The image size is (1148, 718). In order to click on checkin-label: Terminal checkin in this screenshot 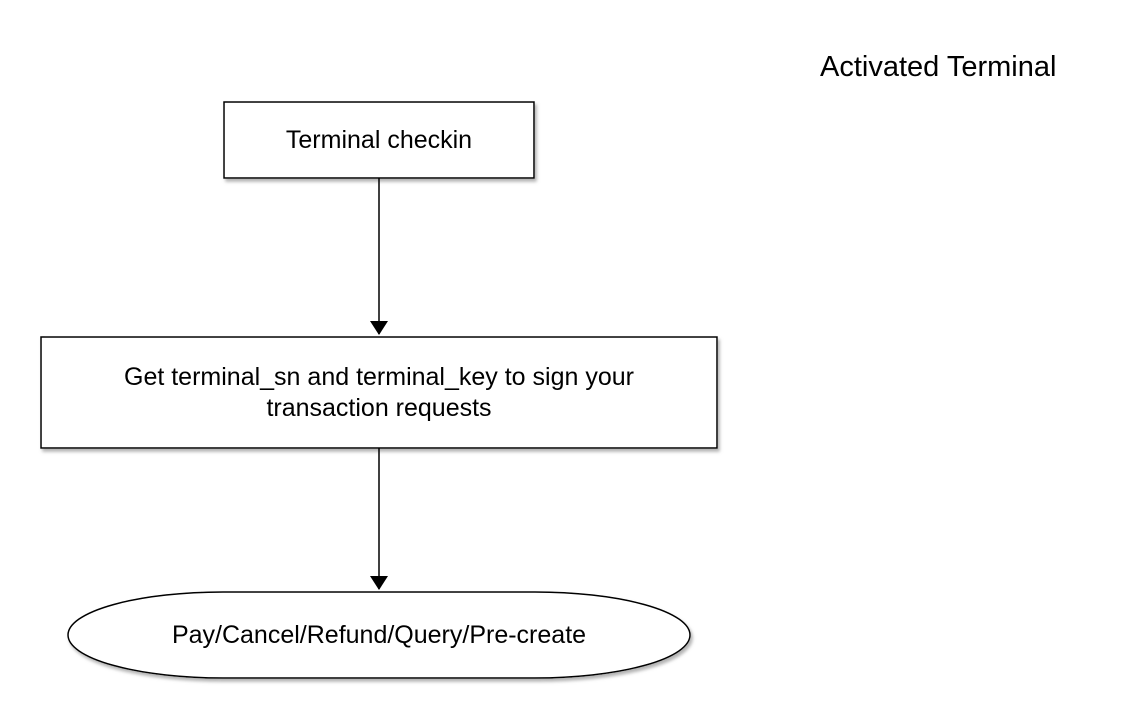, I will do `click(379, 139)`.